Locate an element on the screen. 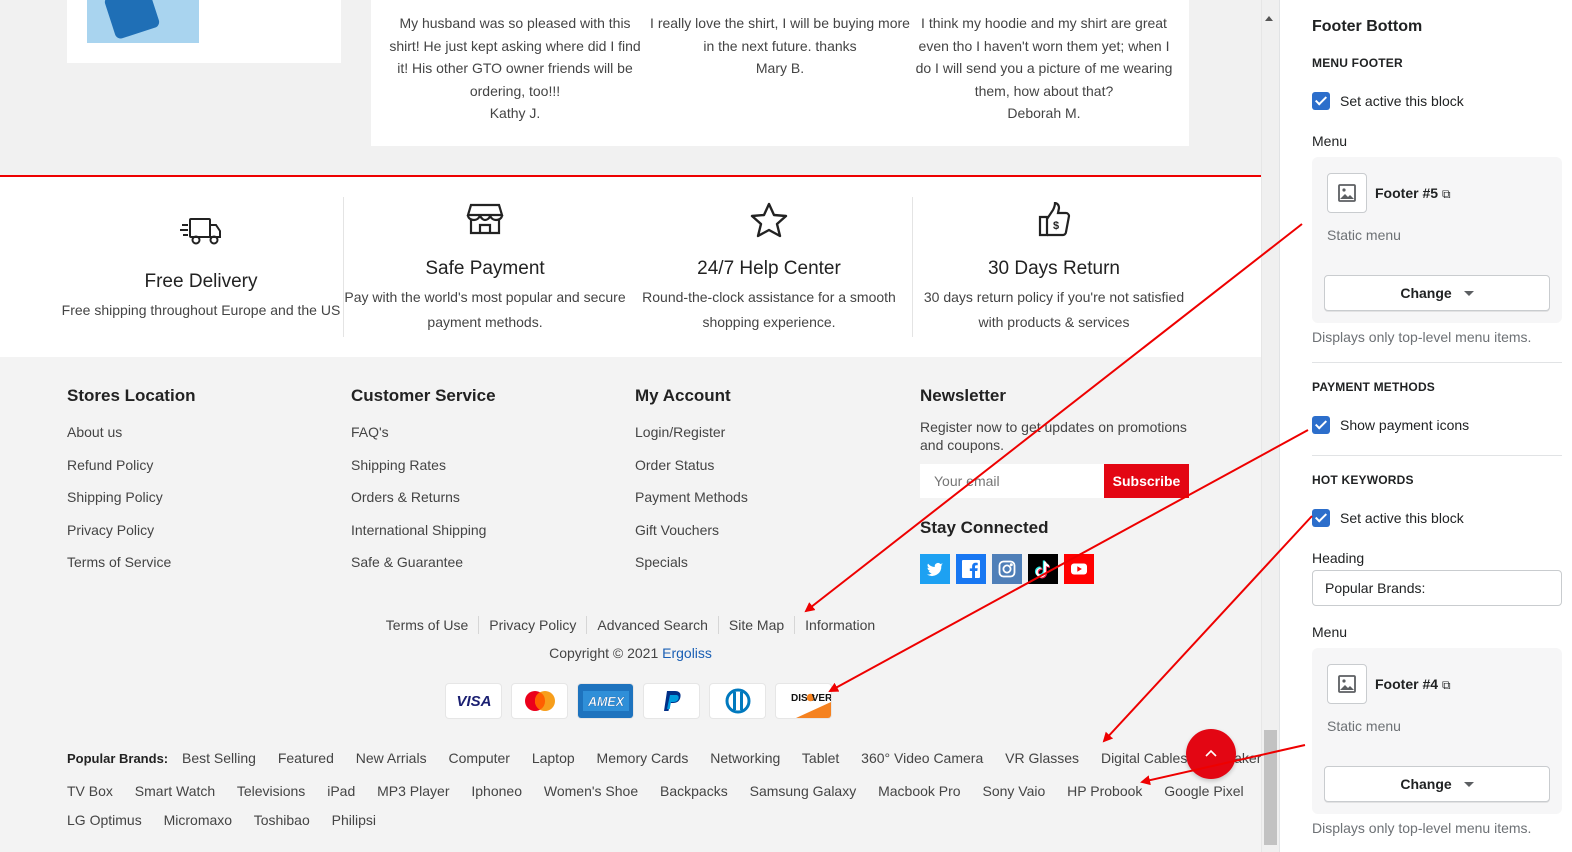 The height and width of the screenshot is (852, 1572). brand-link: Tablet is located at coordinates (820, 758).